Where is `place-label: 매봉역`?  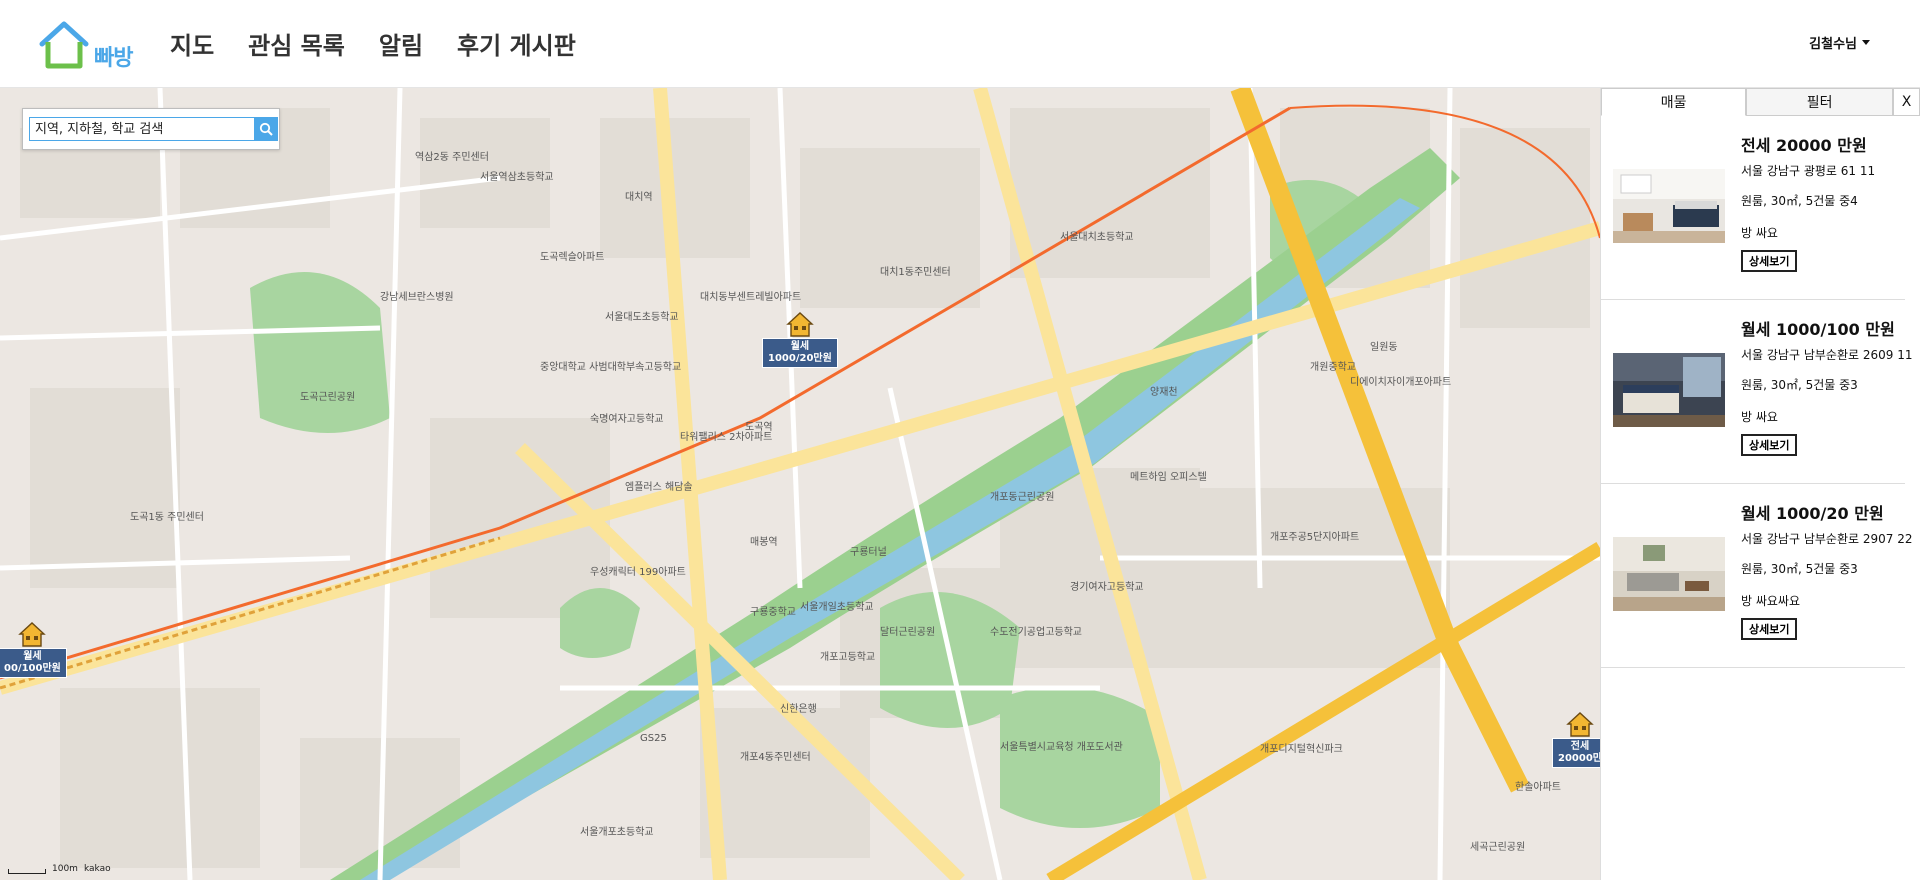
place-label: 매봉역 is located at coordinates (764, 542).